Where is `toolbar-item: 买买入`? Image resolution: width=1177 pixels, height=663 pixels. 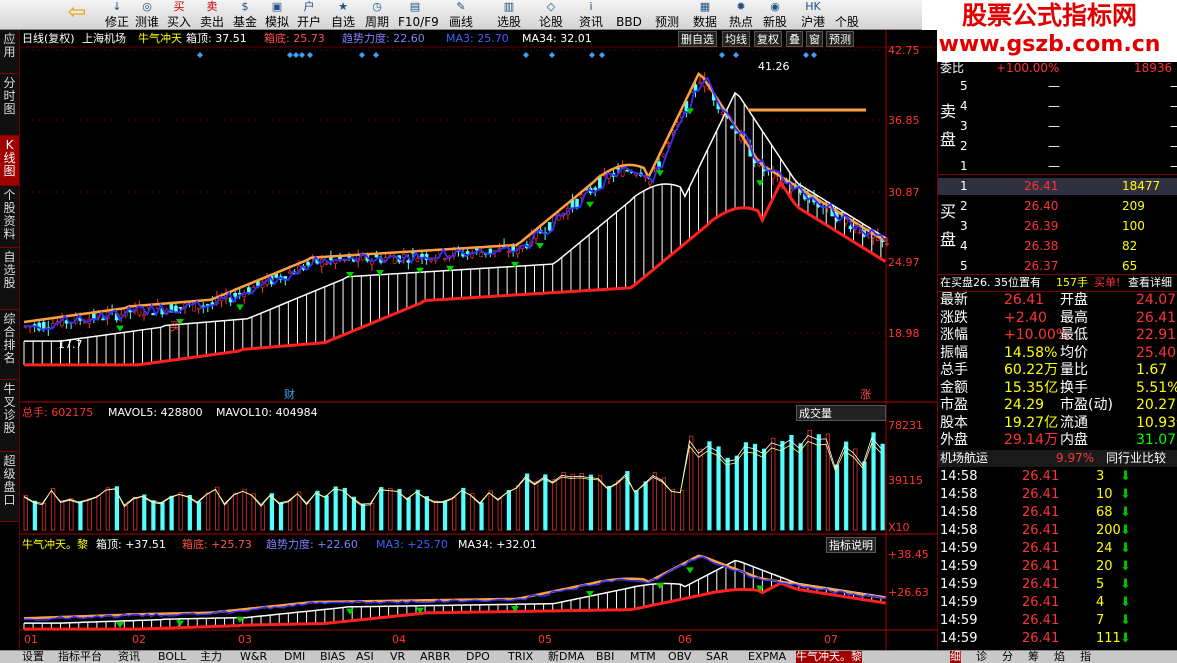
toolbar-item: 买买入 is located at coordinates (179, 15).